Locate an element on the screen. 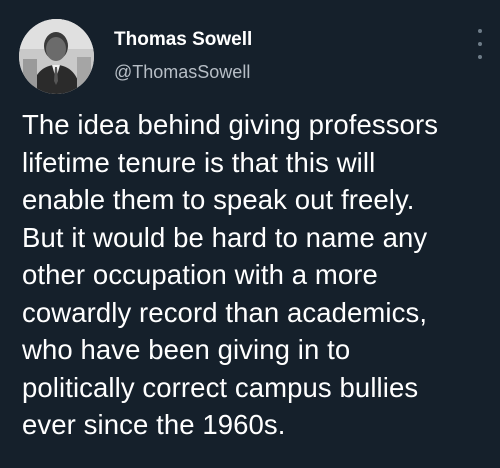 The width and height of the screenshot is (500, 468). tweet-line: who have been giving in to is located at coordinates (186, 349).